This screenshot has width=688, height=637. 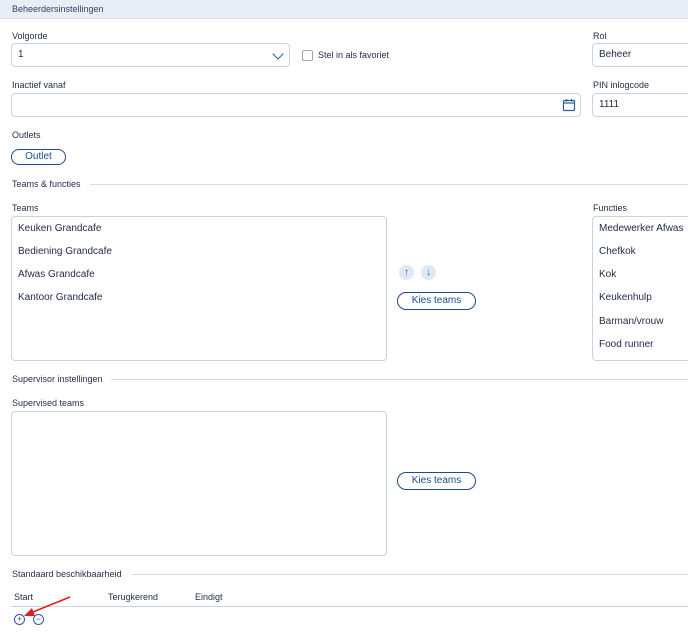 I want to click on rol-value: Beheer, so click(x=615, y=54).